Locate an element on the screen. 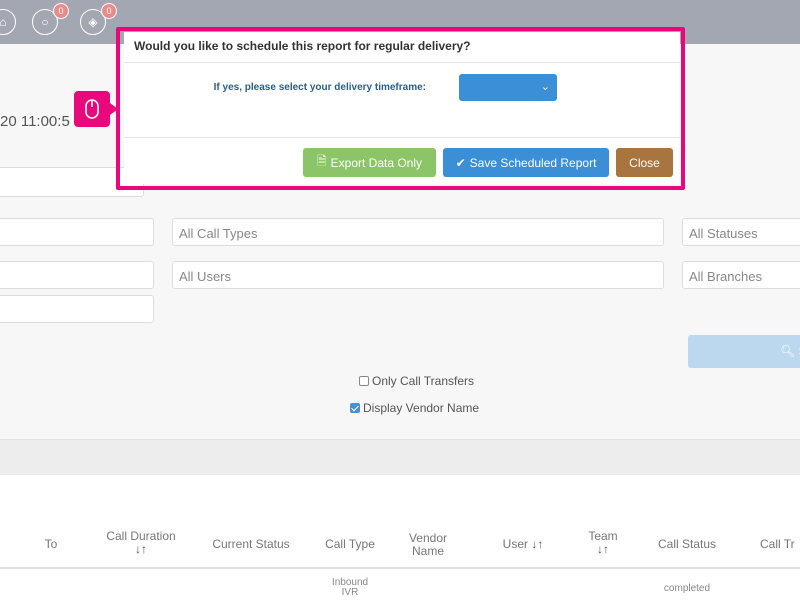  report-datetime: 20 11:00:5 is located at coordinates (35, 121).